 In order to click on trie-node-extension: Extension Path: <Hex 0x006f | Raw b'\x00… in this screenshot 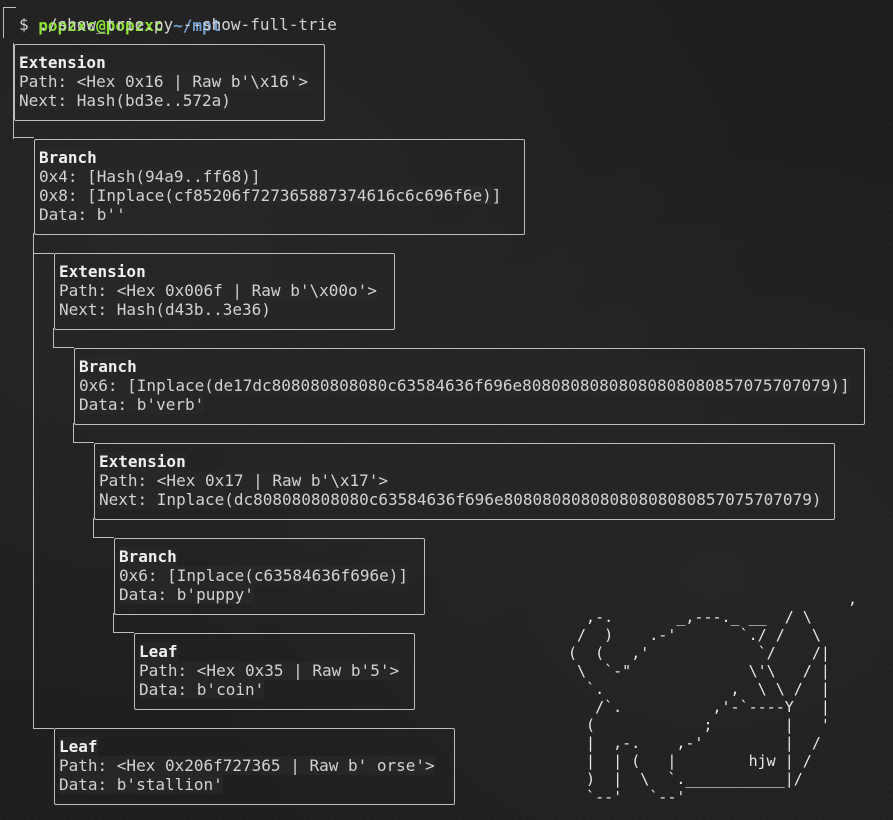, I will do `click(224, 291)`.